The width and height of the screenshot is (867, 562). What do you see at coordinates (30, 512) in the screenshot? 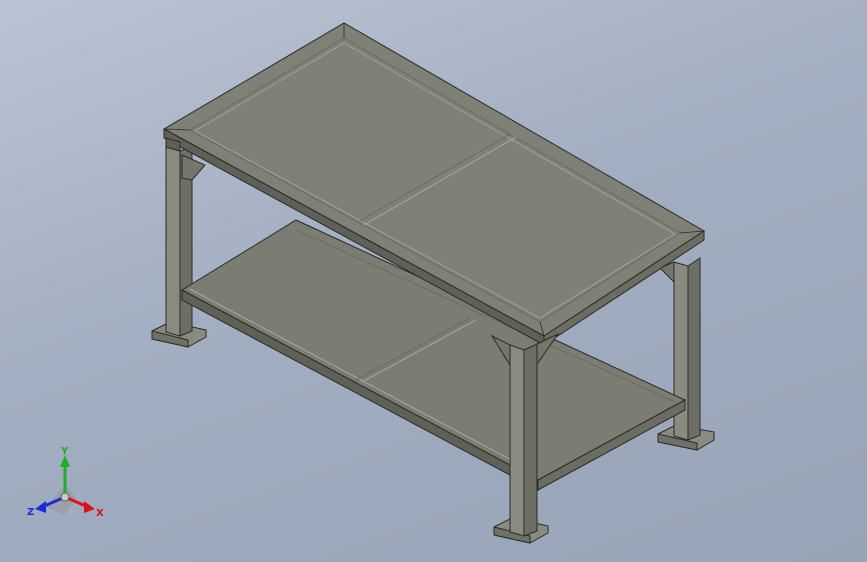
I see `z-axis-label: Z` at bounding box center [30, 512].